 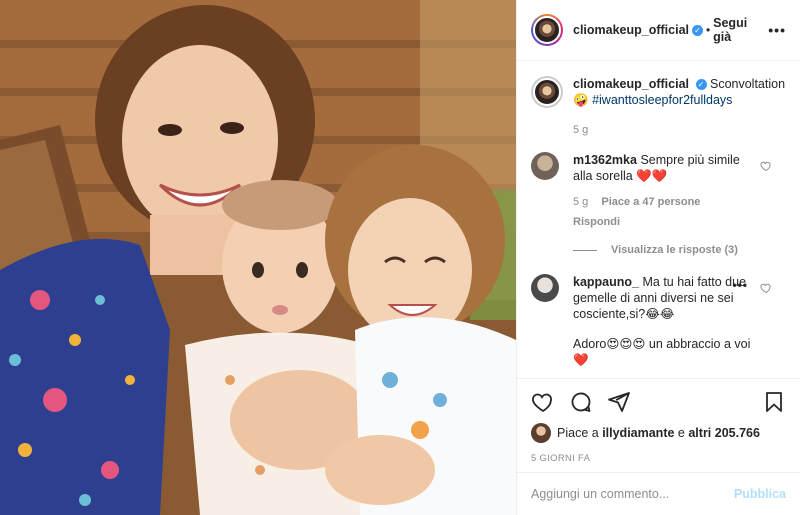 I want to click on verified-badge-icon: ✓, so click(x=697, y=30).